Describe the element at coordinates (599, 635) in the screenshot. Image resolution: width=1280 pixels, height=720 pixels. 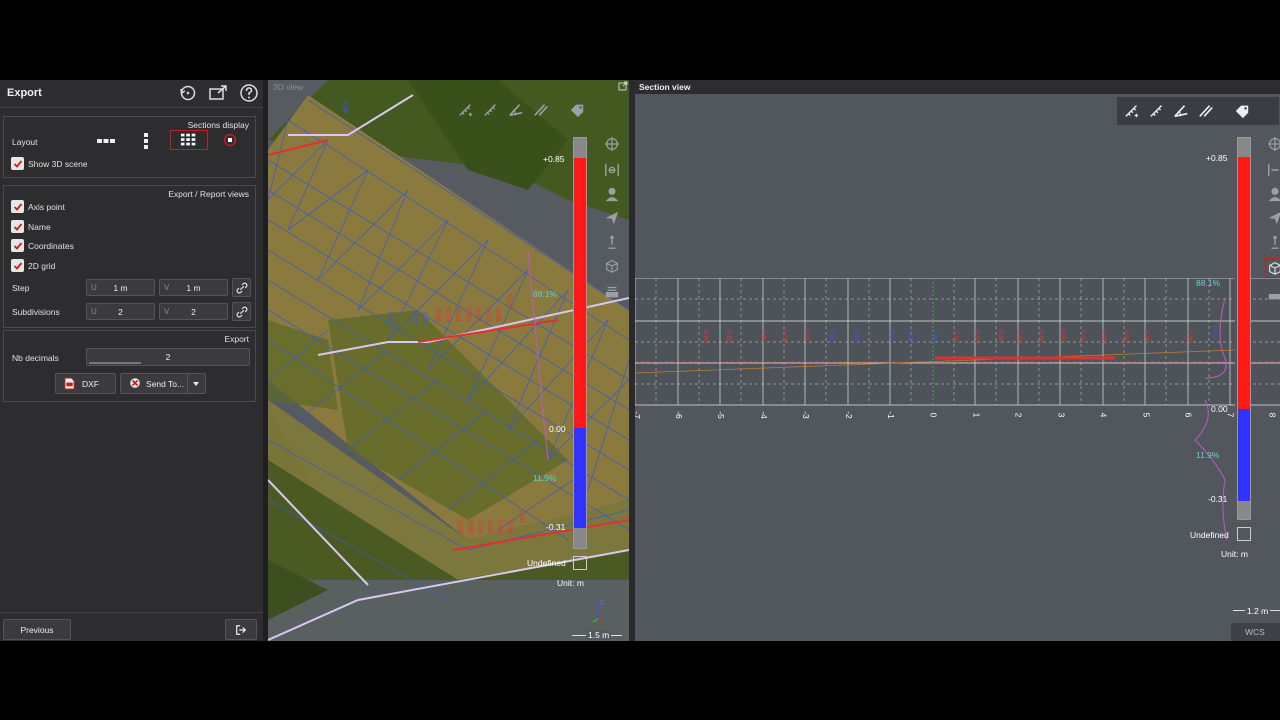
I see `scale-bar-label: 1.5 m` at that location.